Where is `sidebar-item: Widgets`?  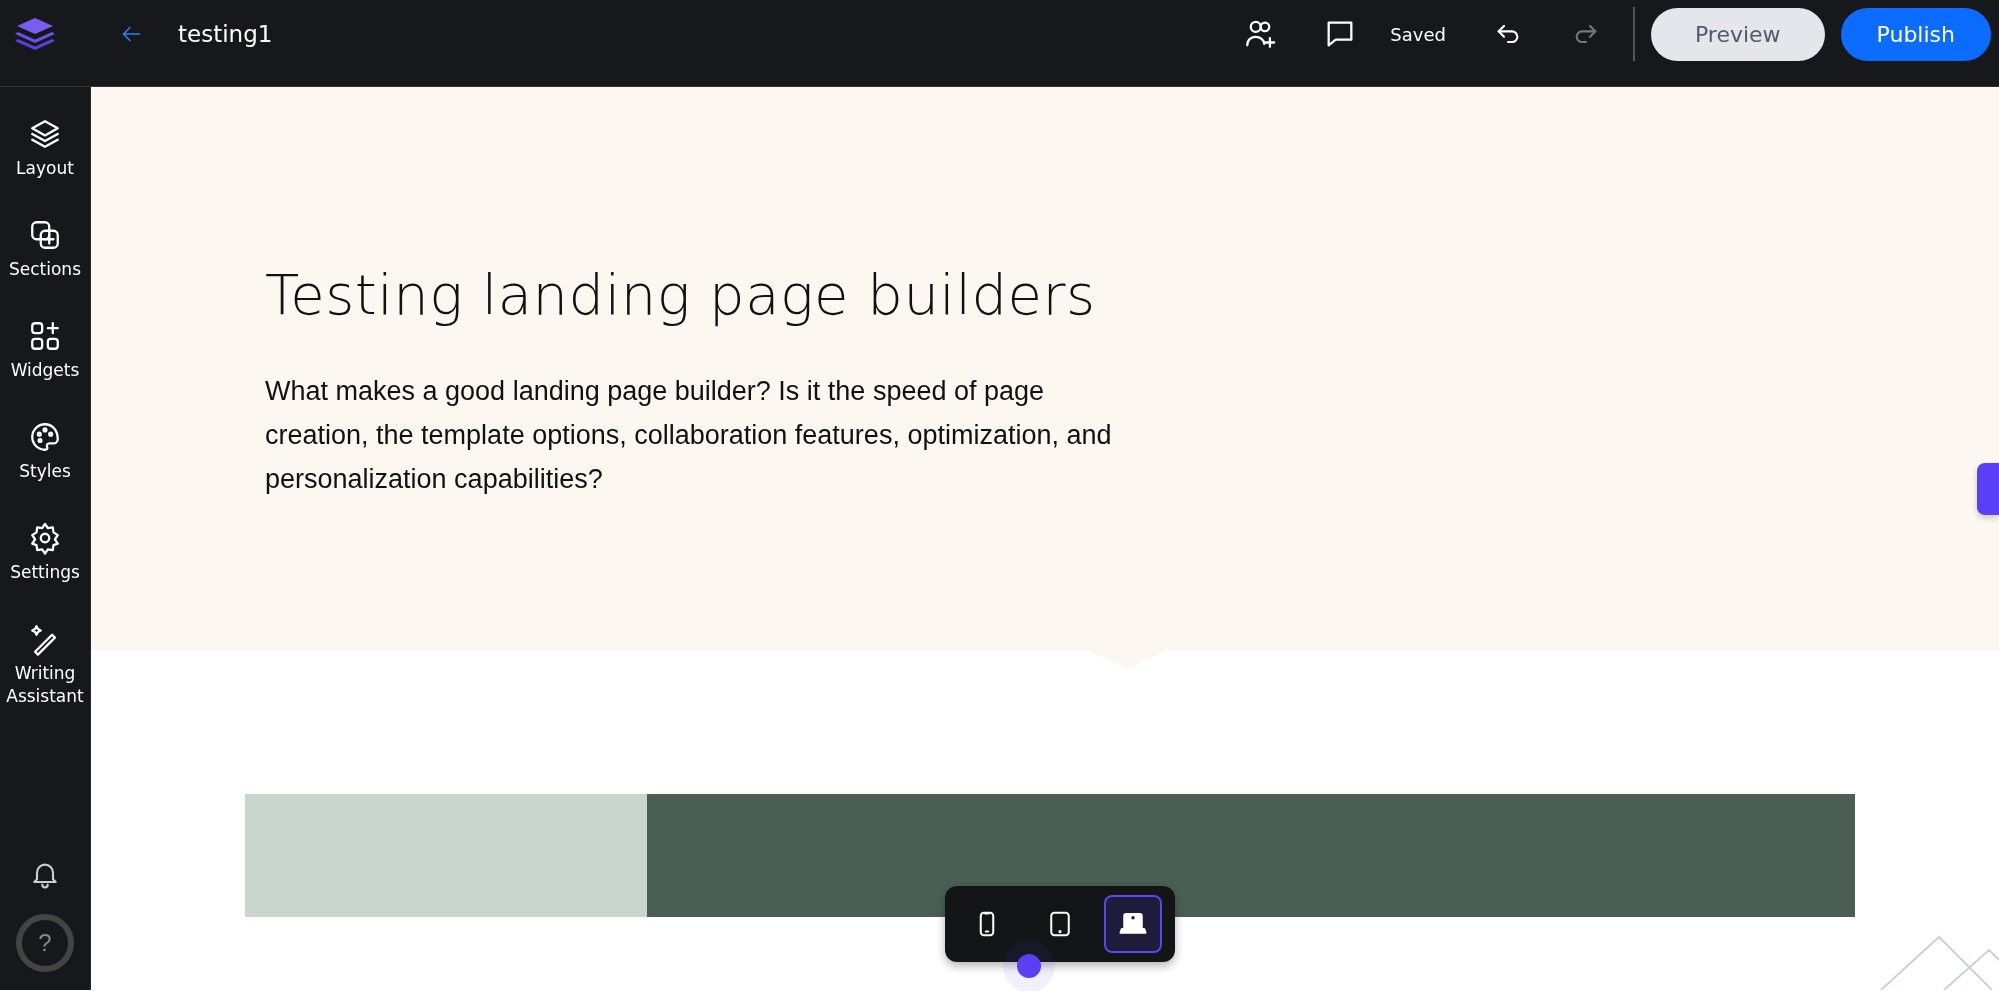
sidebar-item: Widgets is located at coordinates (45, 350).